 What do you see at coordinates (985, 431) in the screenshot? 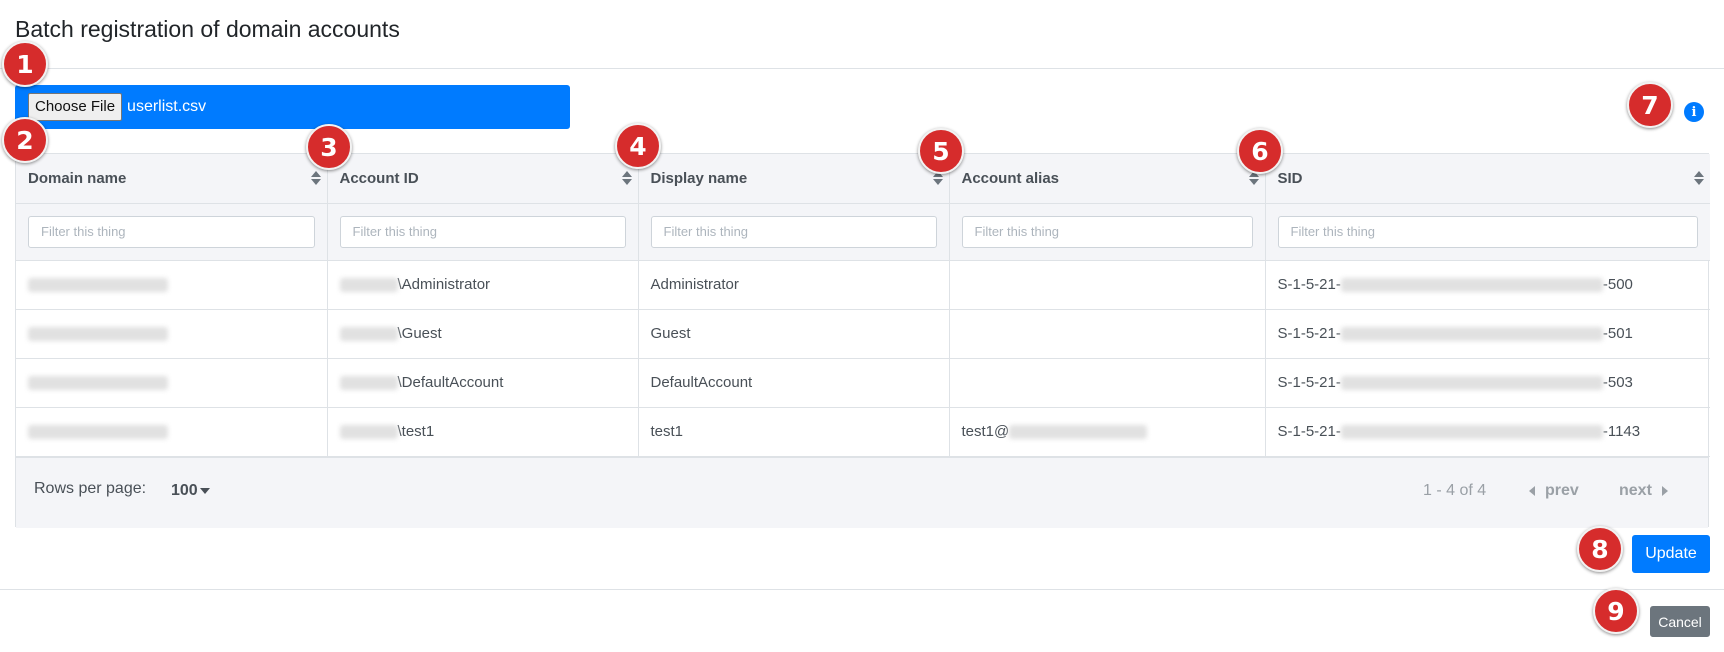
I see `alias-text: test1@` at bounding box center [985, 431].